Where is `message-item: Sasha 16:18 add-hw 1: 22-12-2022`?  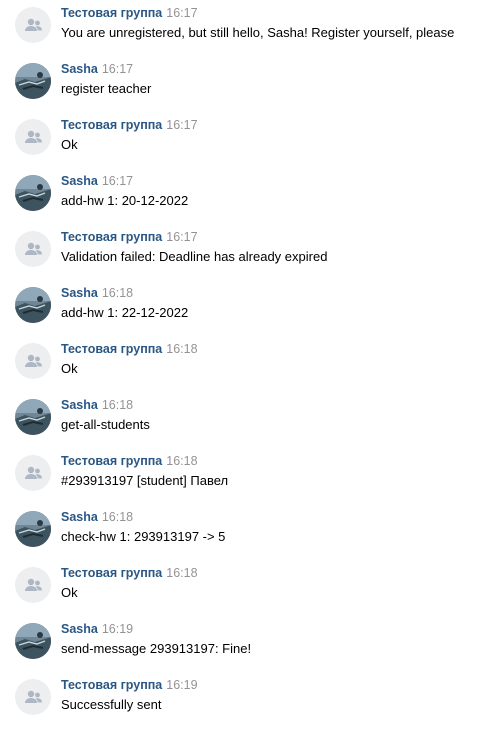
message-item: Sasha 16:18 add-hw 1: 22-12-2022 is located at coordinates (238, 308).